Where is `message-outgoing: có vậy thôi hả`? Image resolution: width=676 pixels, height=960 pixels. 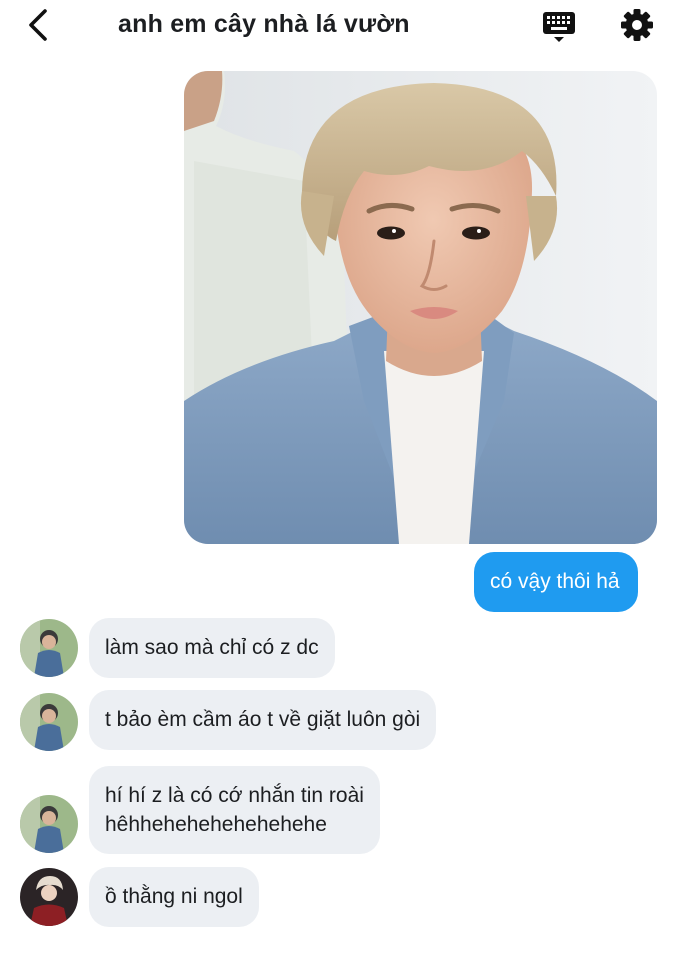
message-outgoing: có vậy thôi hả is located at coordinates (556, 582).